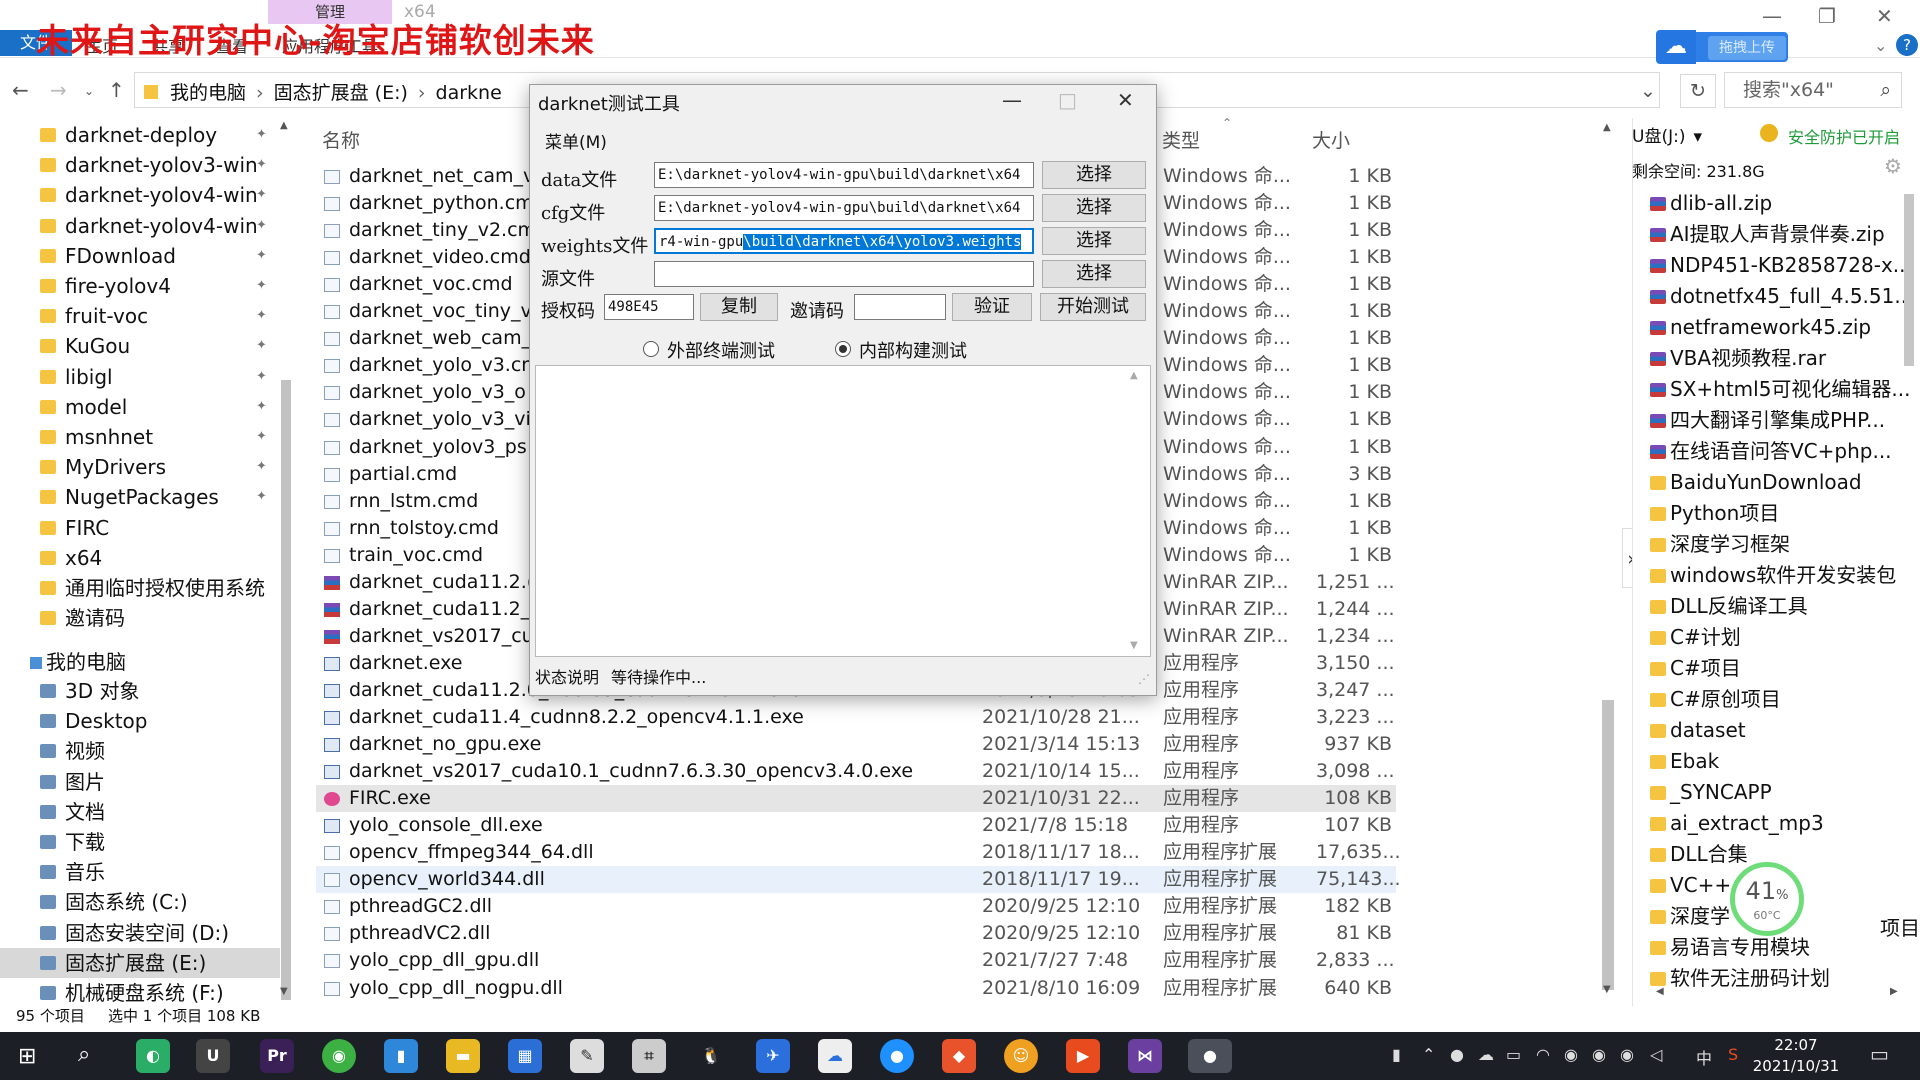 The height and width of the screenshot is (1080, 1920). I want to click on security-status: 安全防护已开启, so click(1844, 136).